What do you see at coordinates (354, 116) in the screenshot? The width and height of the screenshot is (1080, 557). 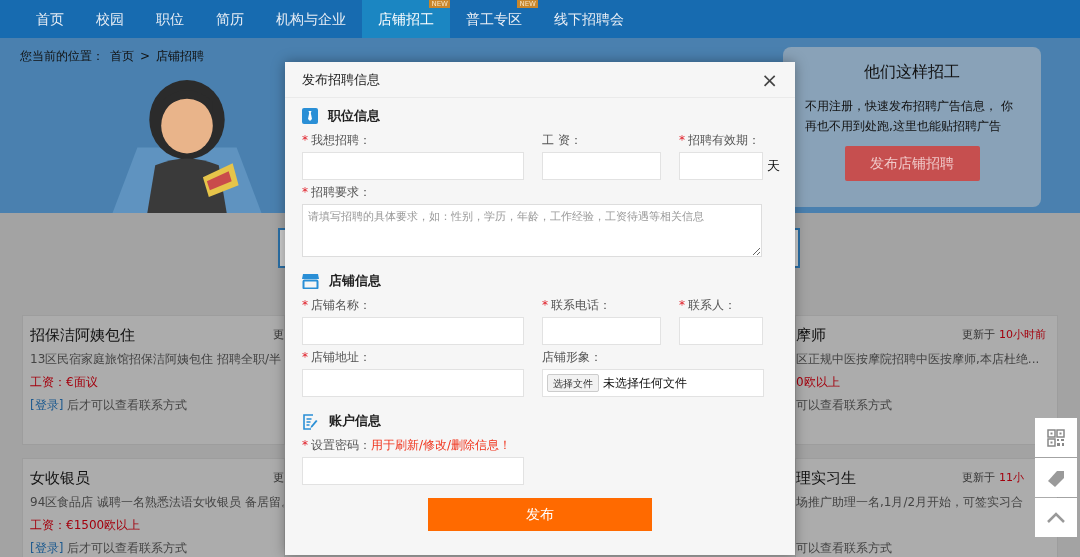 I see `section-title: 职位信息` at bounding box center [354, 116].